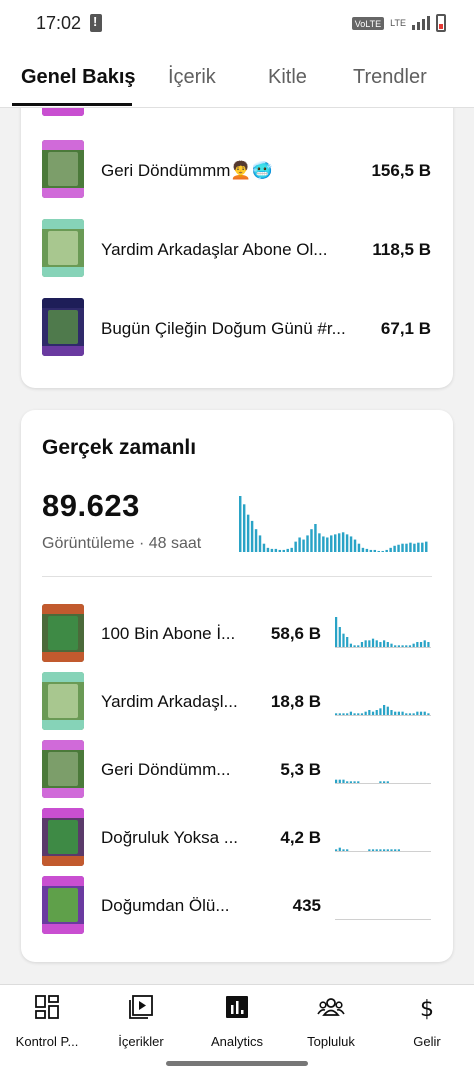 The height and width of the screenshot is (1080, 474). Describe the element at coordinates (237, 576) in the screenshot. I see `divider` at that location.